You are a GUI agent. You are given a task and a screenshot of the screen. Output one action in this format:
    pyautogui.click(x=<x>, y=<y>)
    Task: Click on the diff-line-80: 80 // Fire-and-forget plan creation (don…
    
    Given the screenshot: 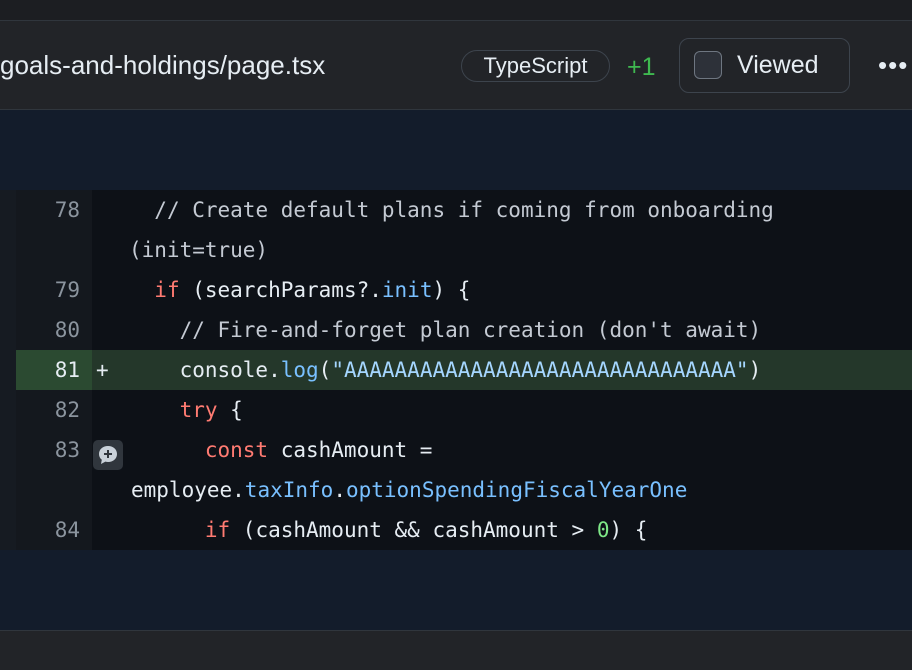 What is the action you would take?
    pyautogui.click(x=464, y=330)
    